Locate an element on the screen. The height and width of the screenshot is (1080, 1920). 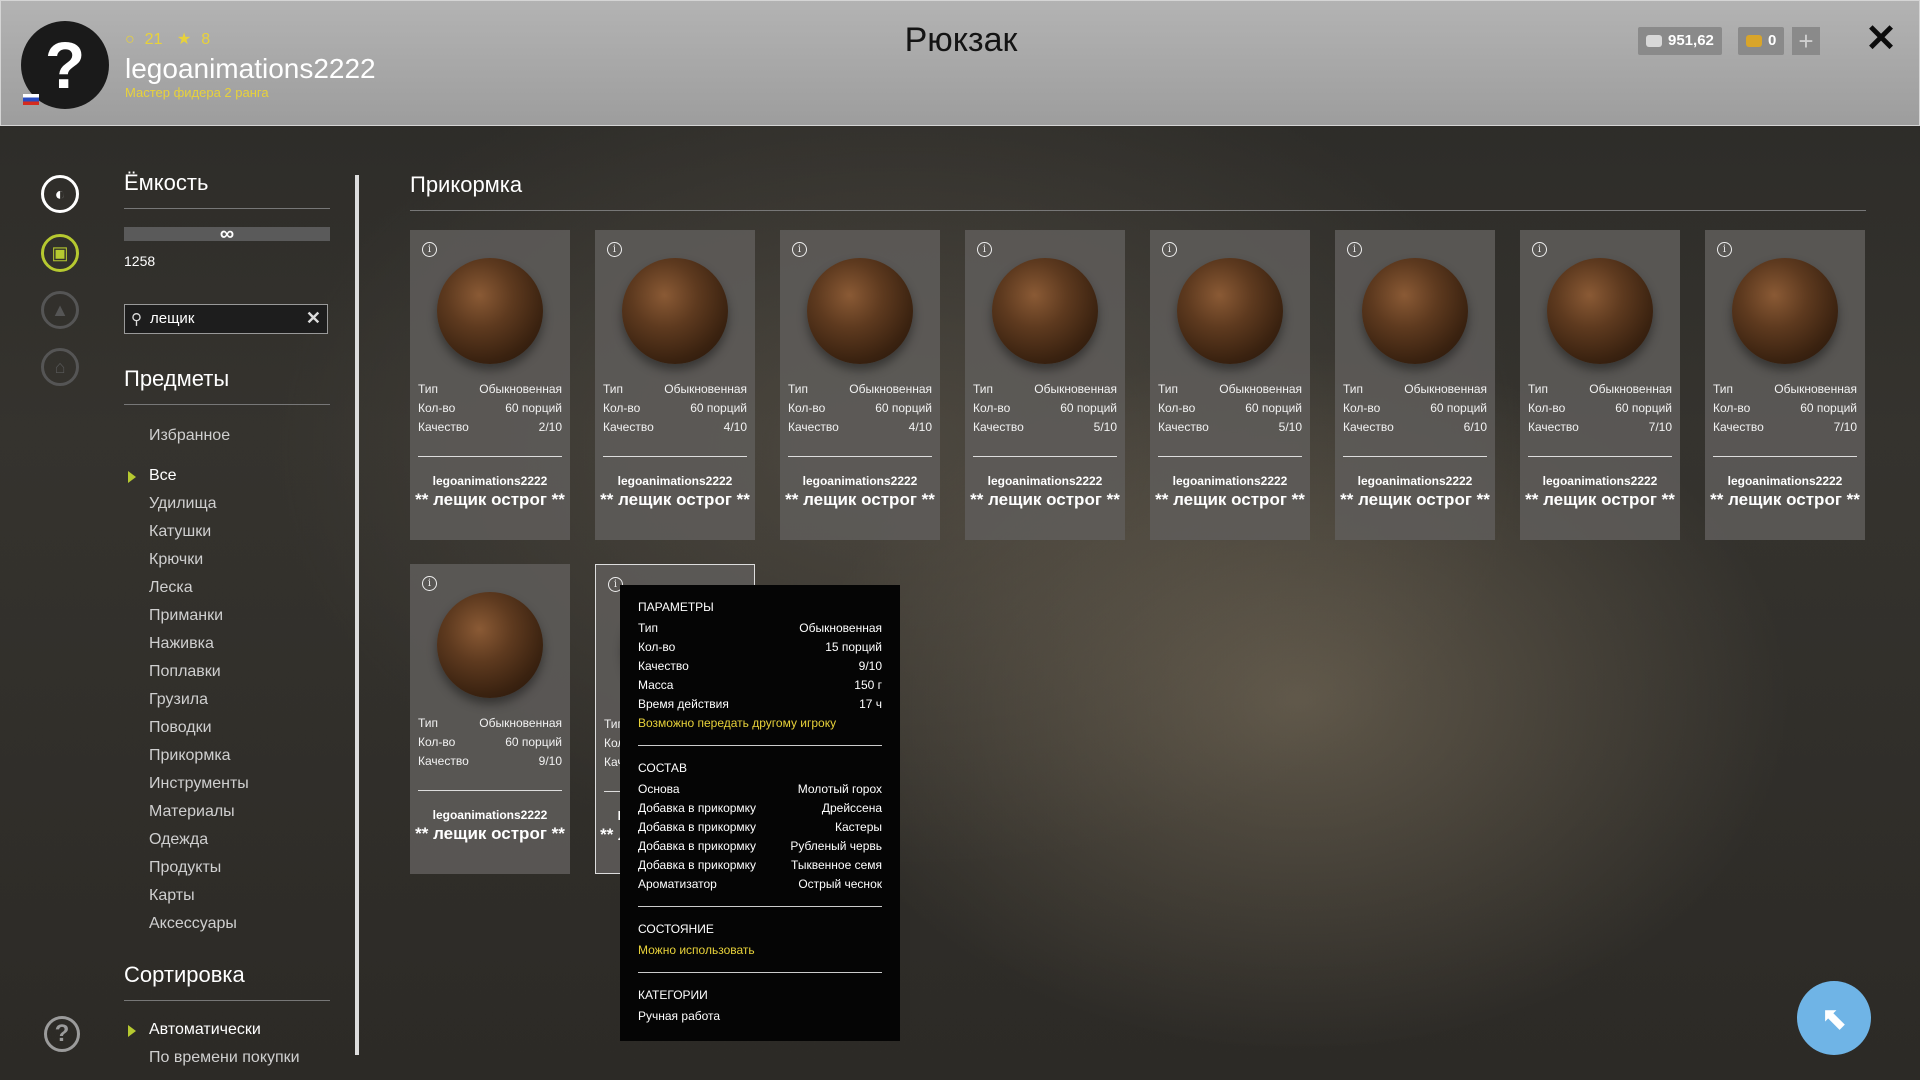
category-item: Аксессуары is located at coordinates (227, 924).